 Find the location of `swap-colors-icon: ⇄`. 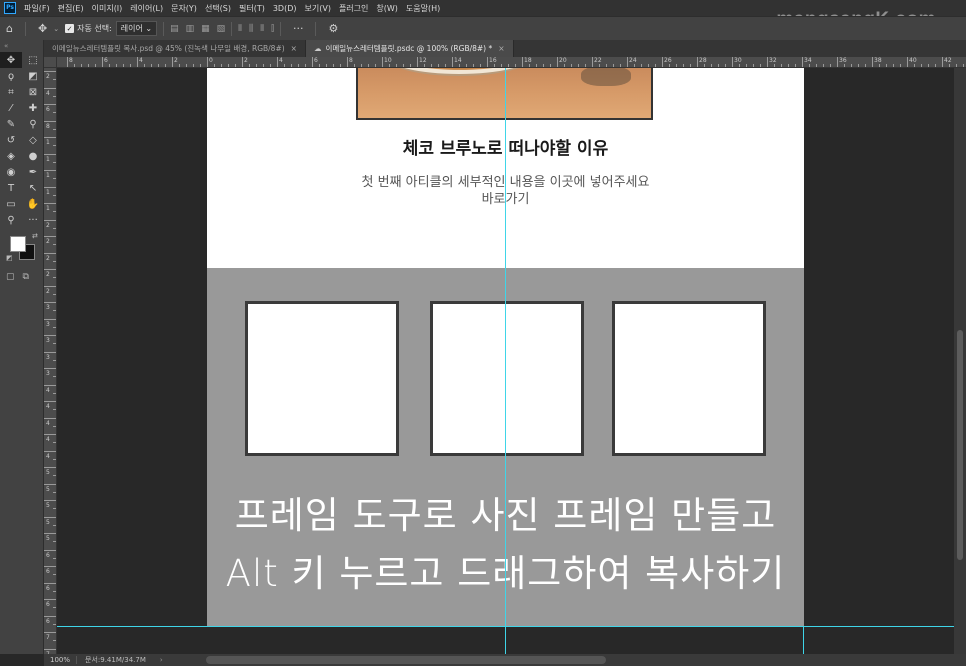

swap-colors-icon: ⇄ is located at coordinates (35, 236).